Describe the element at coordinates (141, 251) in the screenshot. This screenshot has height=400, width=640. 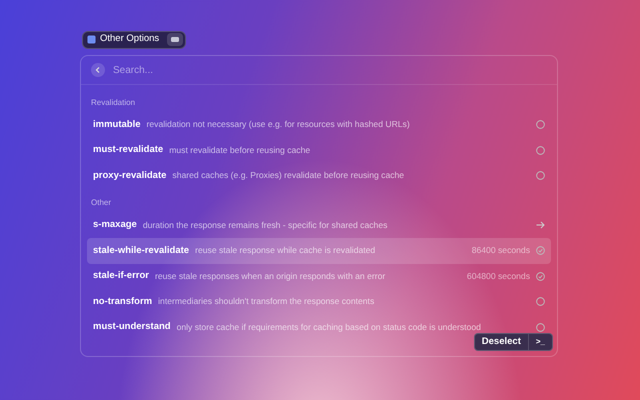
I see `option-name: stale-while-revalidate` at that location.